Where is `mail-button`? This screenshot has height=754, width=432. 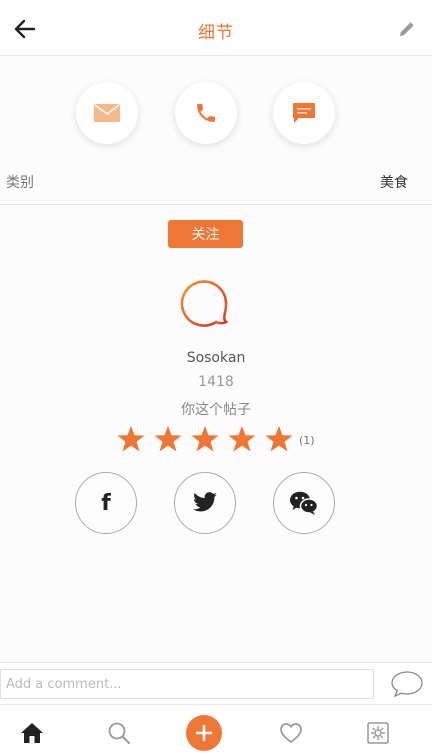
mail-button is located at coordinates (107, 113).